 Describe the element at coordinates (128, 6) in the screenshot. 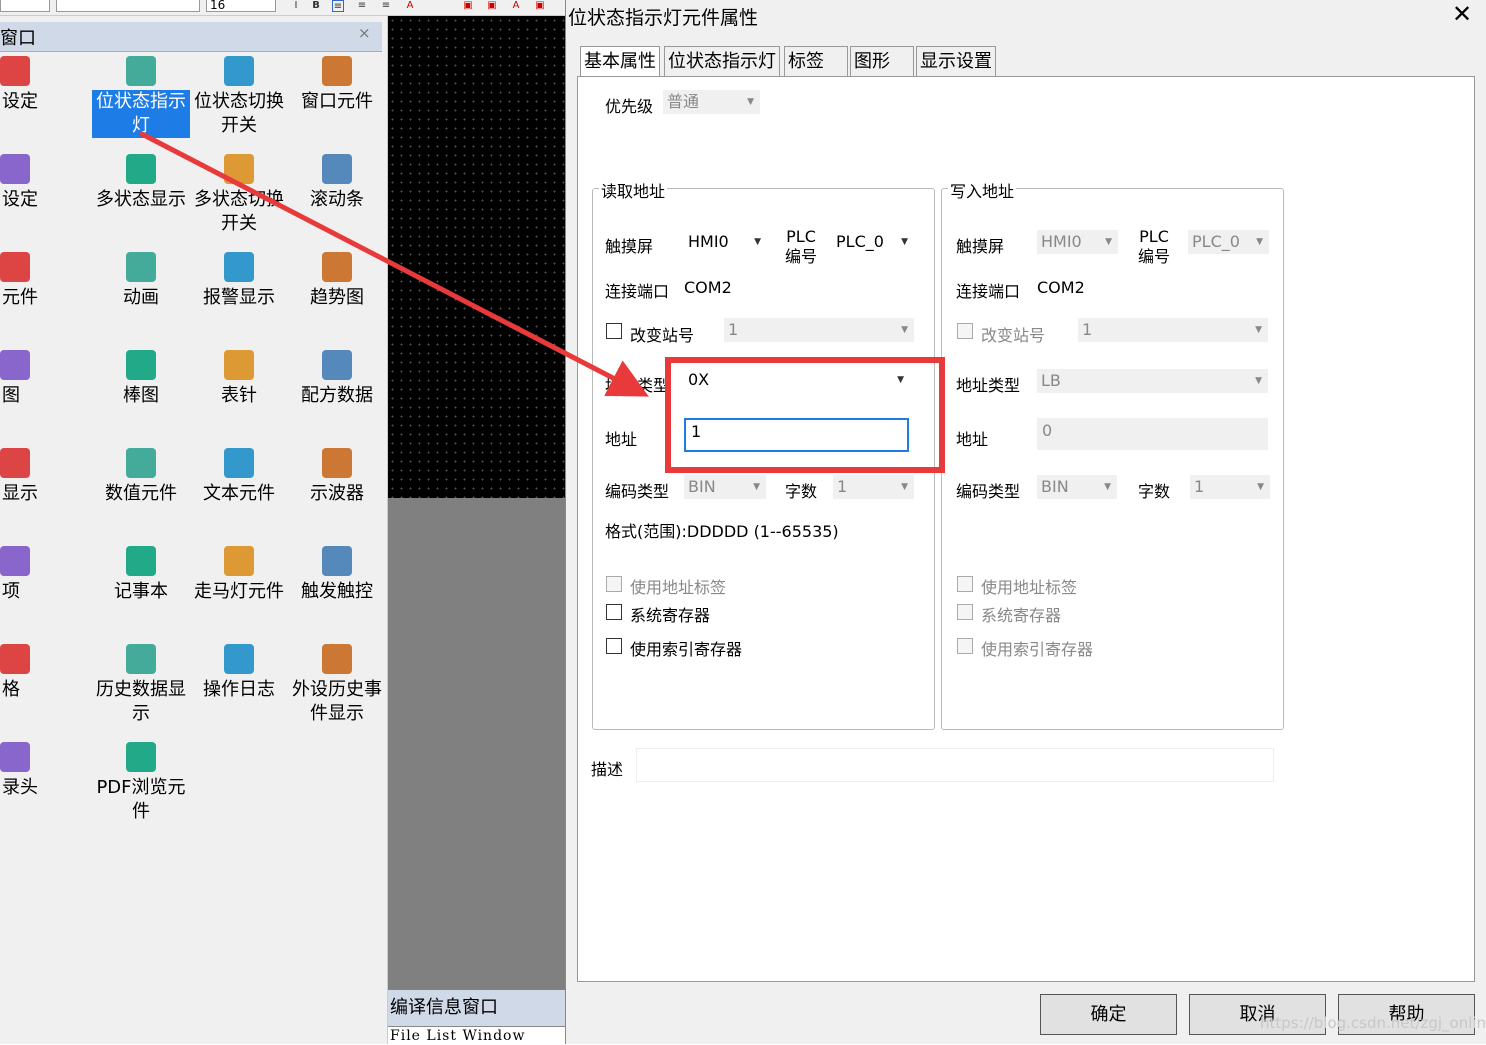

I see `style-combo` at that location.